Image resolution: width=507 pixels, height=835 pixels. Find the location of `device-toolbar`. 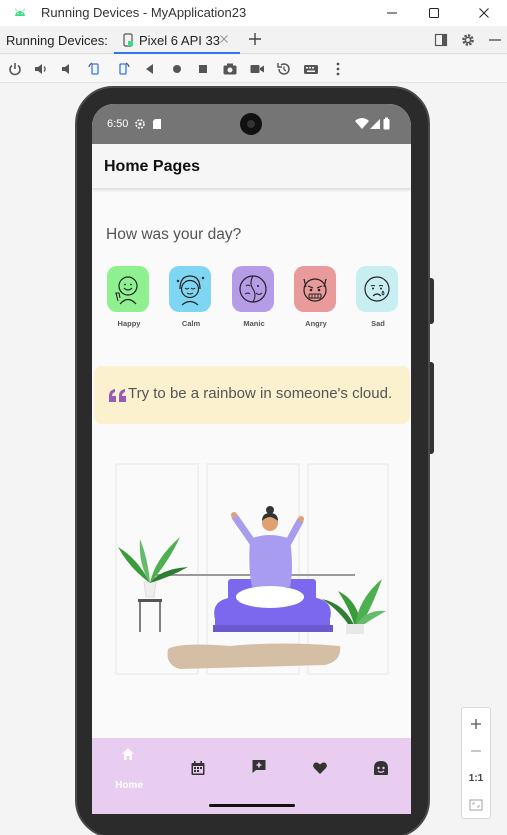

device-toolbar is located at coordinates (253, 69).